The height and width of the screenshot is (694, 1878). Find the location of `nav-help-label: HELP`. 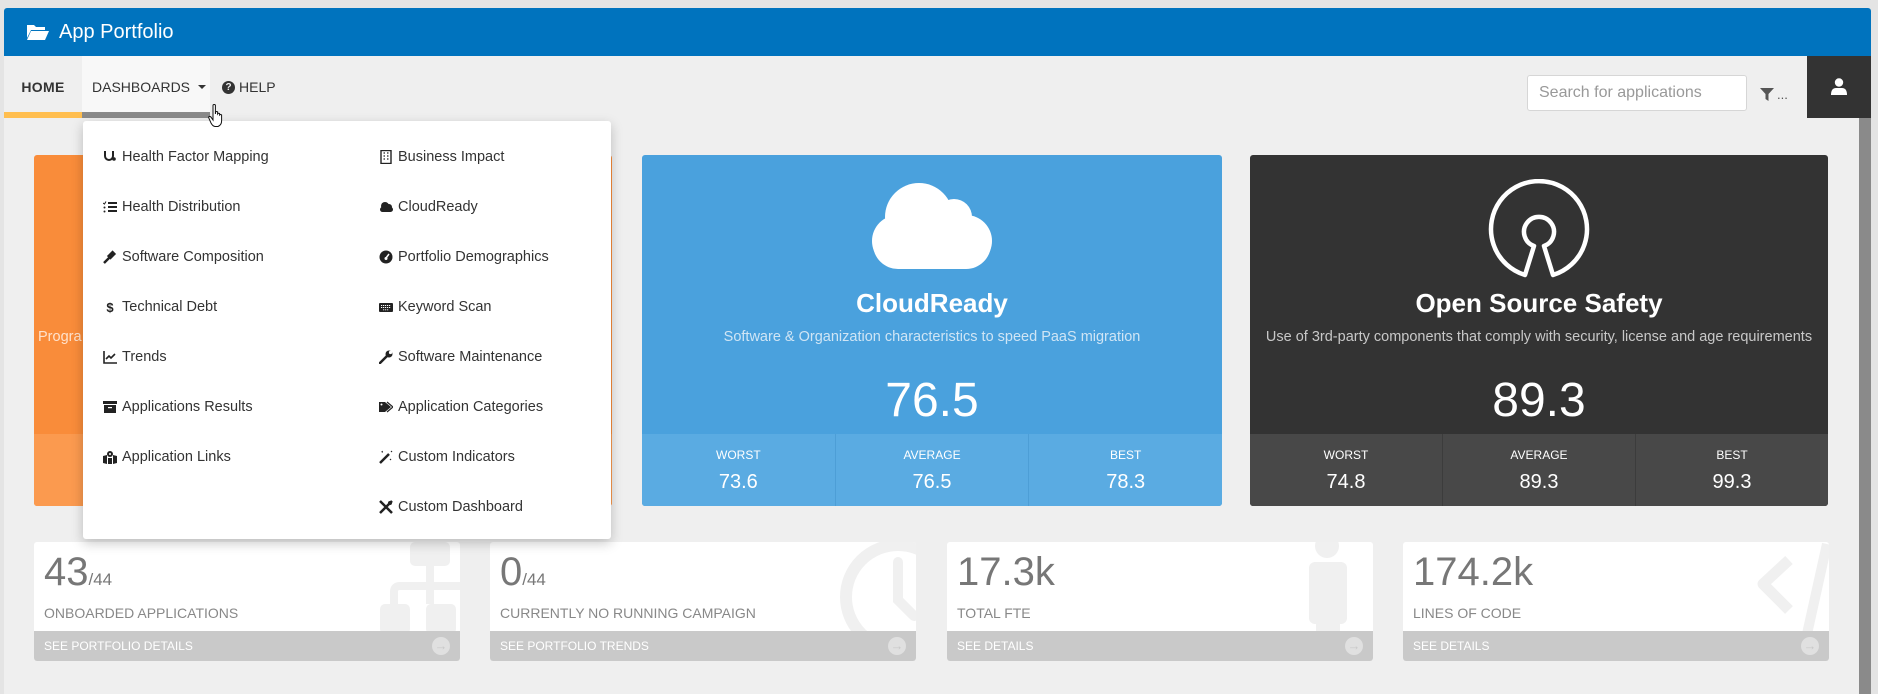

nav-help-label: HELP is located at coordinates (257, 87).